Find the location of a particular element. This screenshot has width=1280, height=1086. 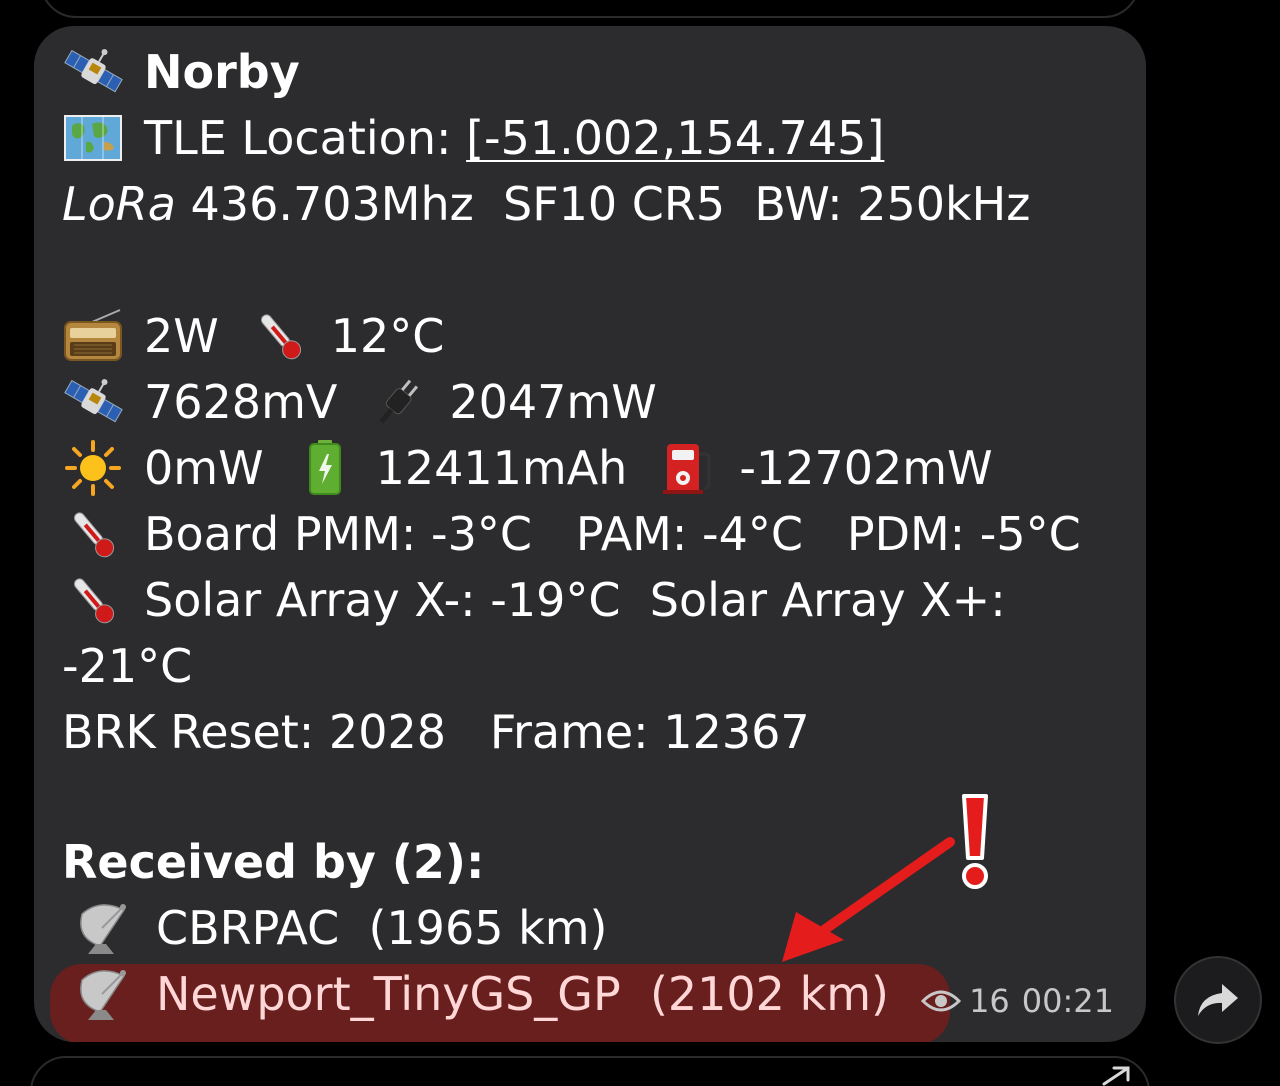

brk-frame: BRK Reset: 2028 Frame: 12367 is located at coordinates (436, 732).